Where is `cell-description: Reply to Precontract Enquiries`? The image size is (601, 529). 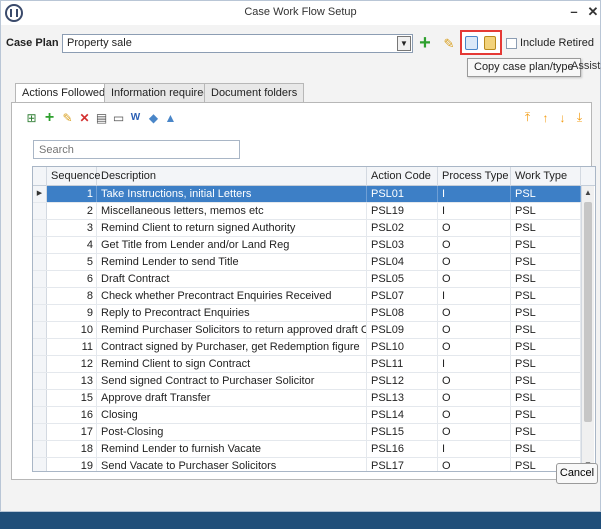 cell-description: Reply to Precontract Enquiries is located at coordinates (232, 313).